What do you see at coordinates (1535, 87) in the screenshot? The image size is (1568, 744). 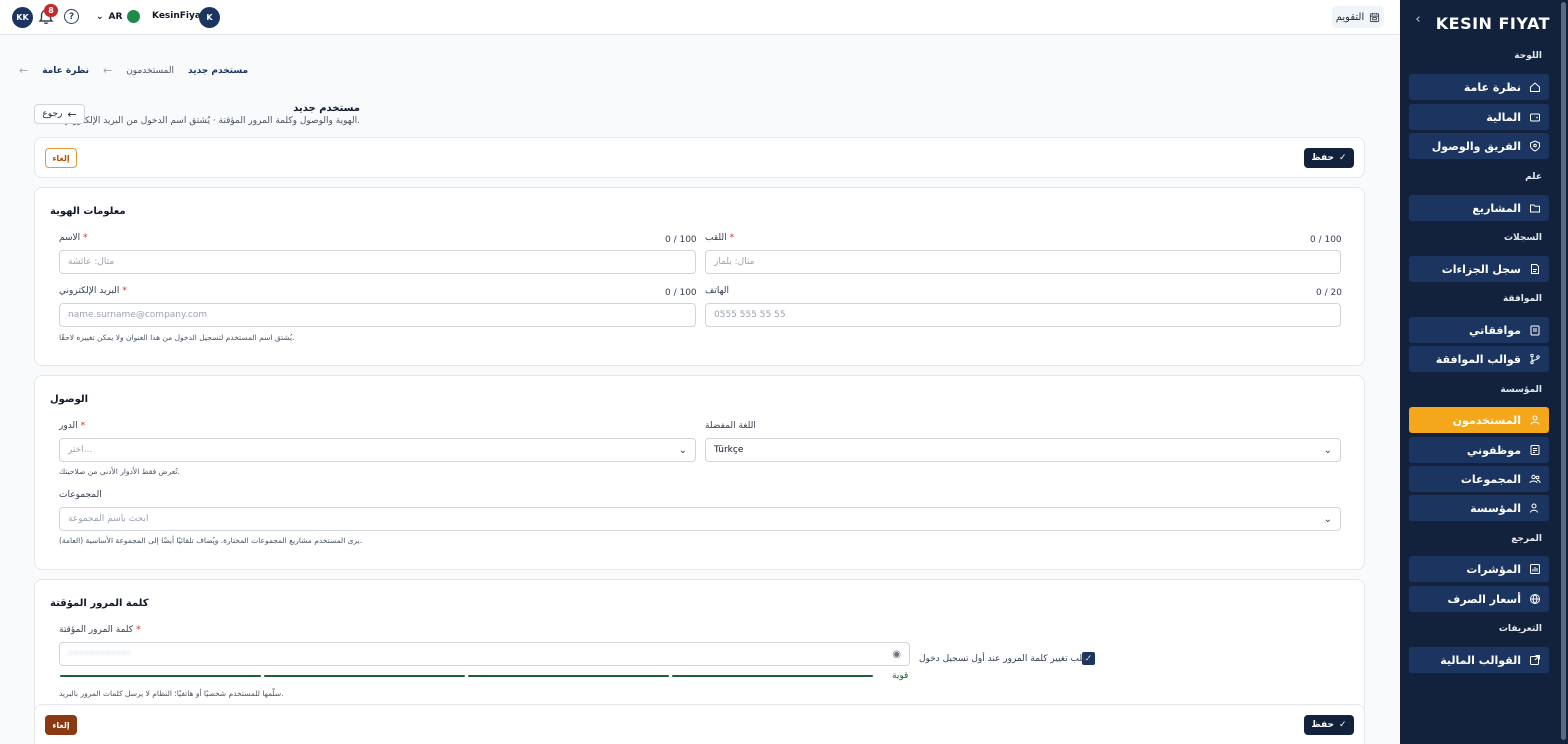 I see `home-icon` at bounding box center [1535, 87].